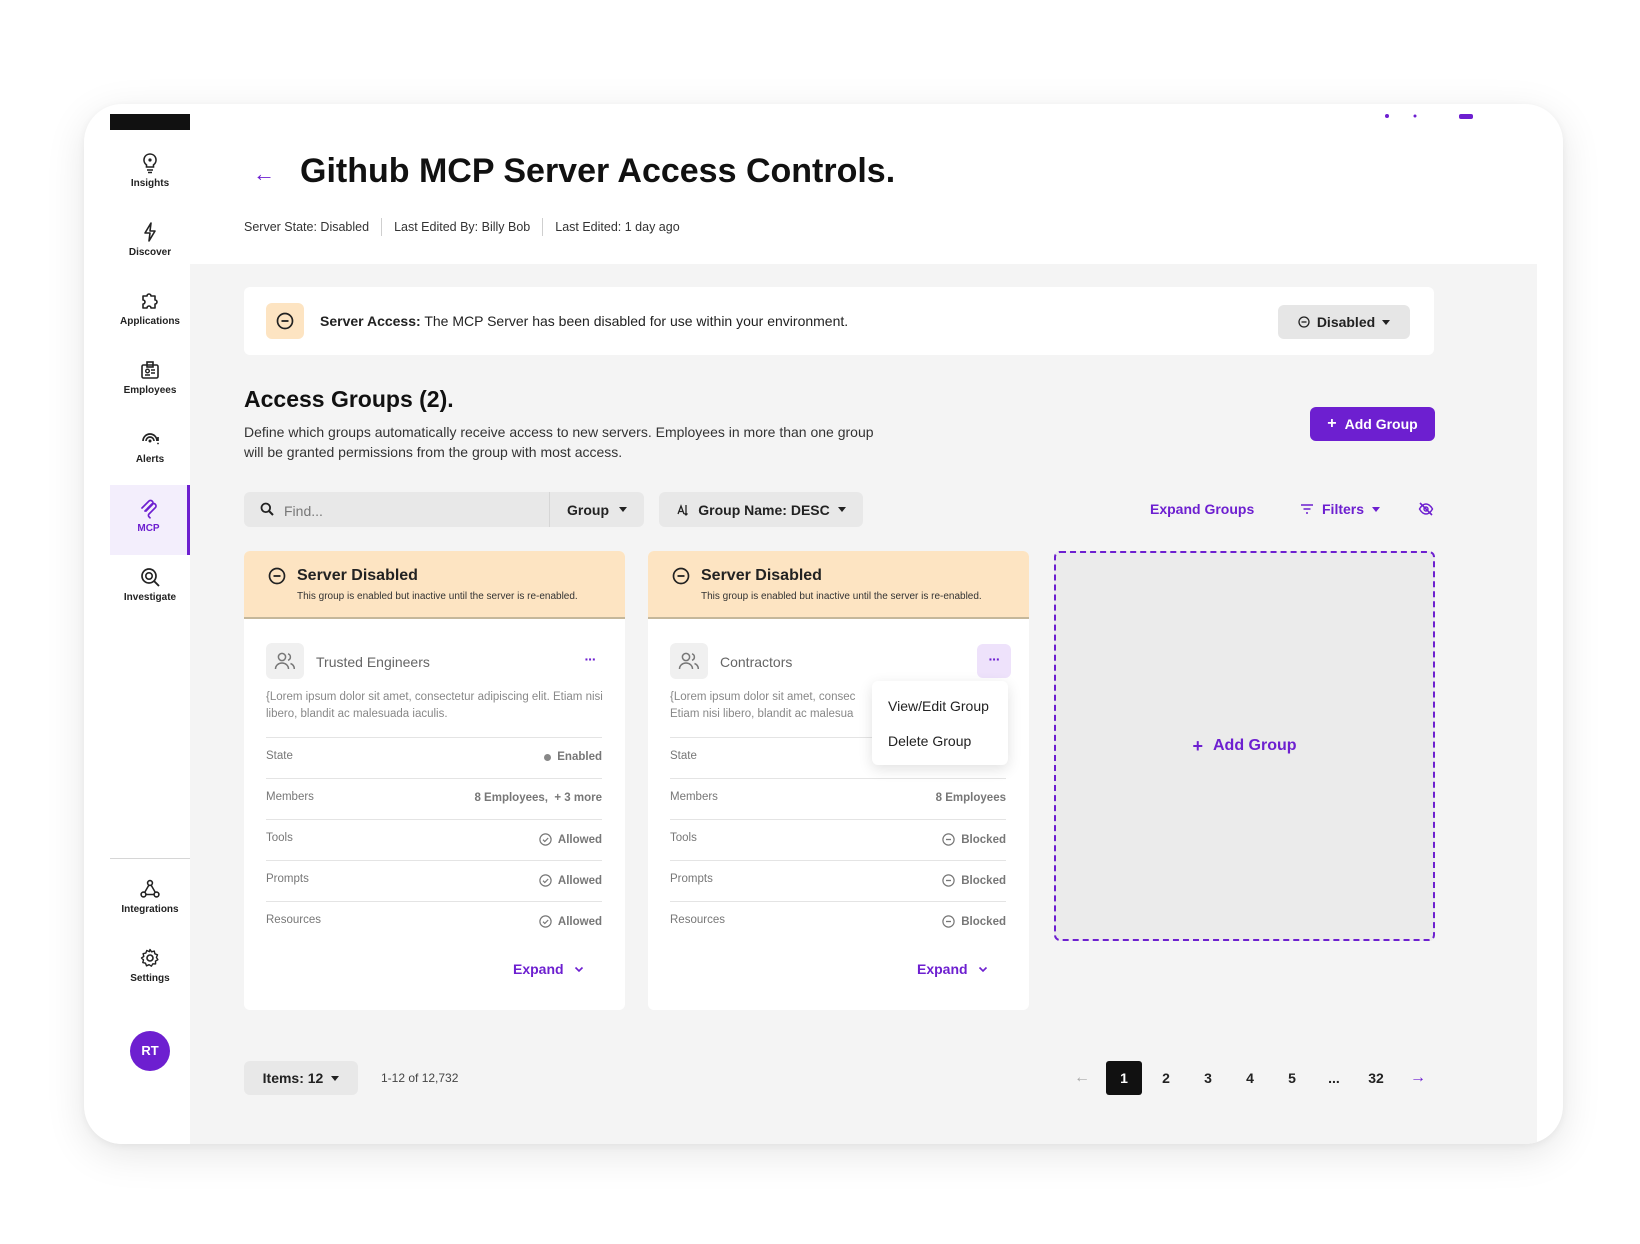 The image size is (1640, 1244). Describe the element at coordinates (150, 459) in the screenshot. I see `sidebar-item-label: Alerts` at that location.